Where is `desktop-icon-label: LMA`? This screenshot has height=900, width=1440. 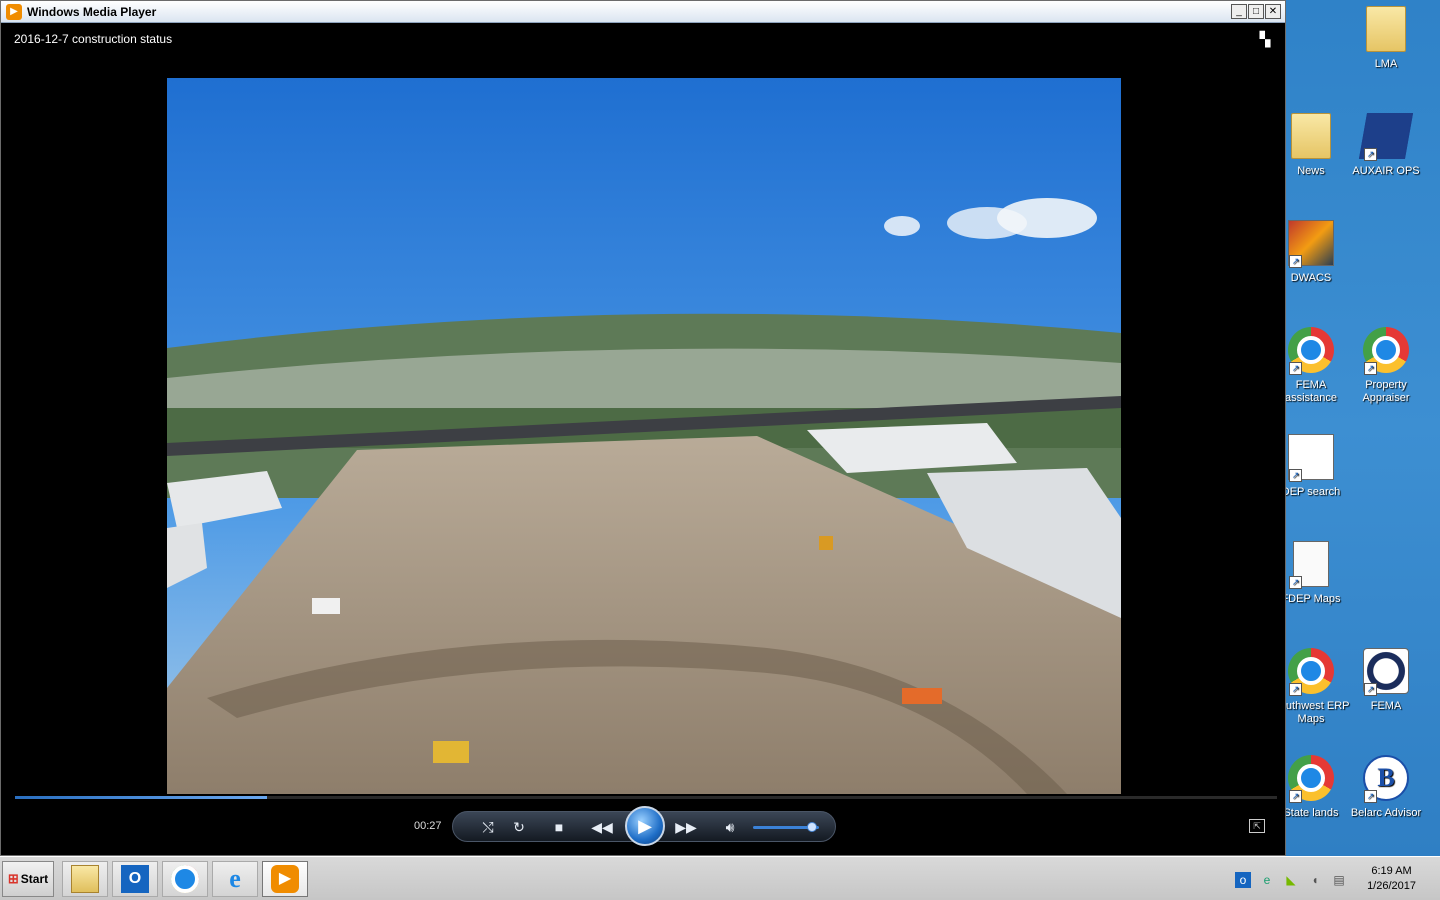
desktop-icon-label: LMA is located at coordinates (1386, 64).